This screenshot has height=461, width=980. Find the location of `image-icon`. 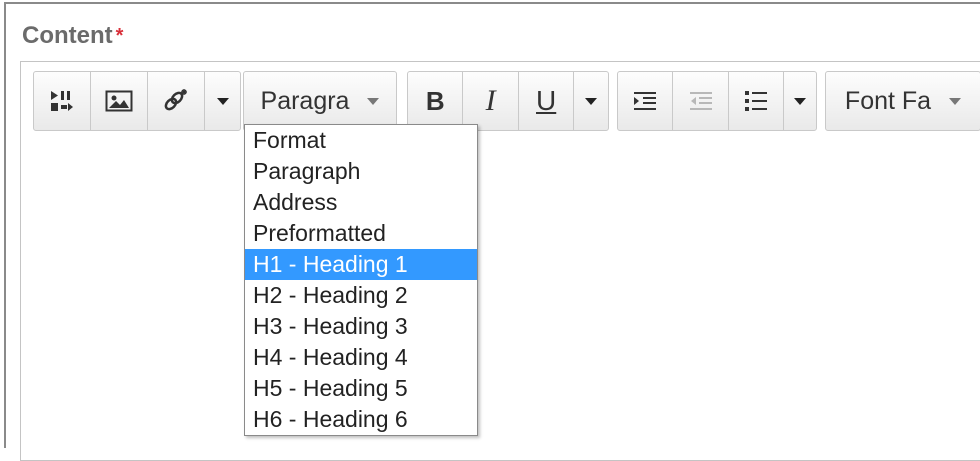

image-icon is located at coordinates (119, 101).